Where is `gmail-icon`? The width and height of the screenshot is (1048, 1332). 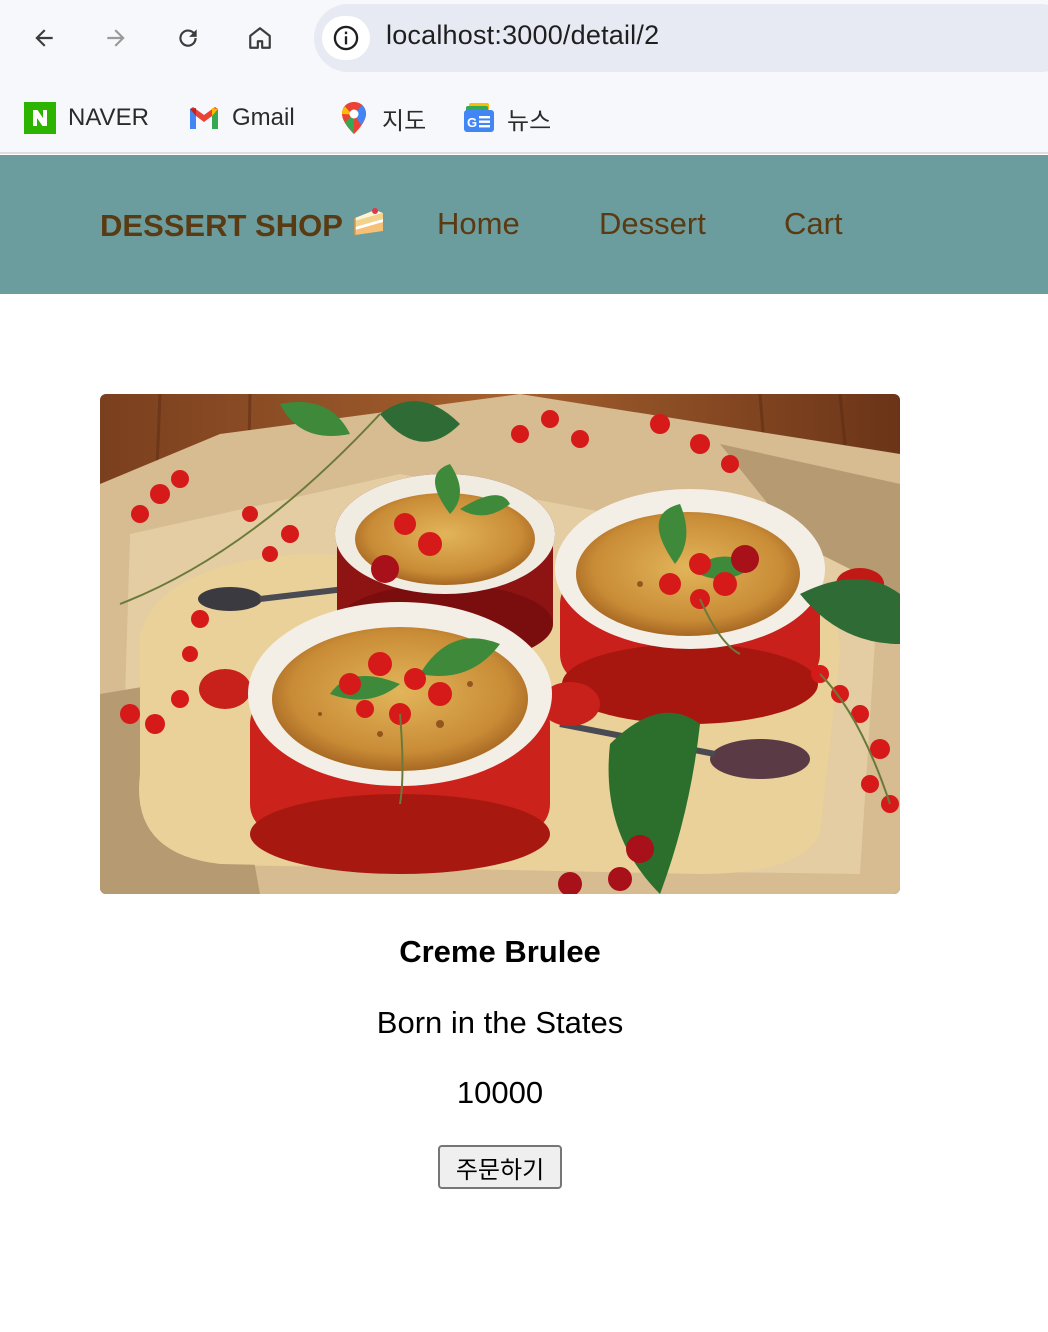 gmail-icon is located at coordinates (204, 118).